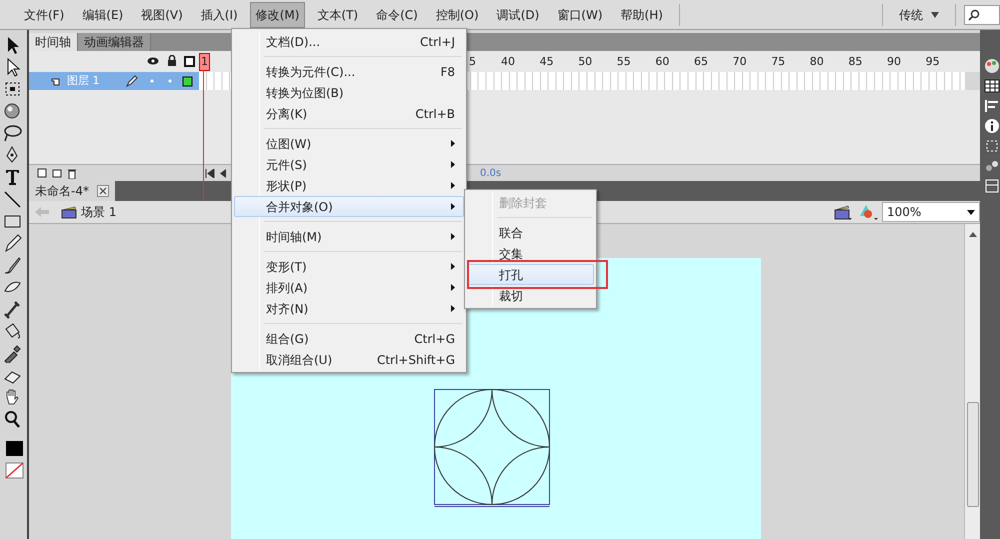 The image size is (1000, 539). What do you see at coordinates (508, 62) in the screenshot?
I see `frame-number: 40` at bounding box center [508, 62].